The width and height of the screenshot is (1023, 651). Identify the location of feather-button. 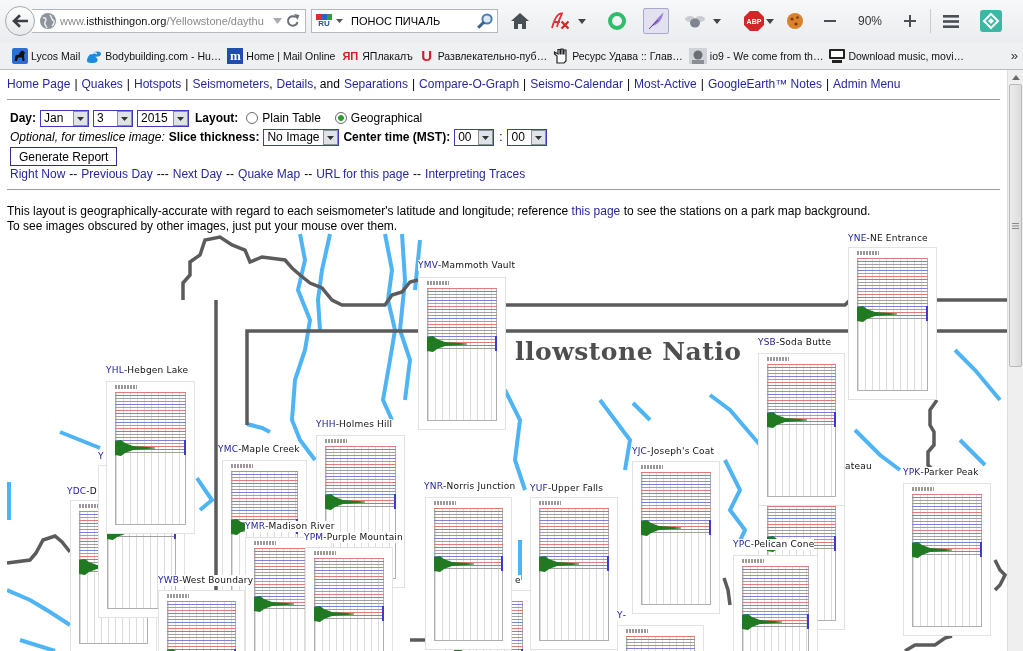
(656, 21).